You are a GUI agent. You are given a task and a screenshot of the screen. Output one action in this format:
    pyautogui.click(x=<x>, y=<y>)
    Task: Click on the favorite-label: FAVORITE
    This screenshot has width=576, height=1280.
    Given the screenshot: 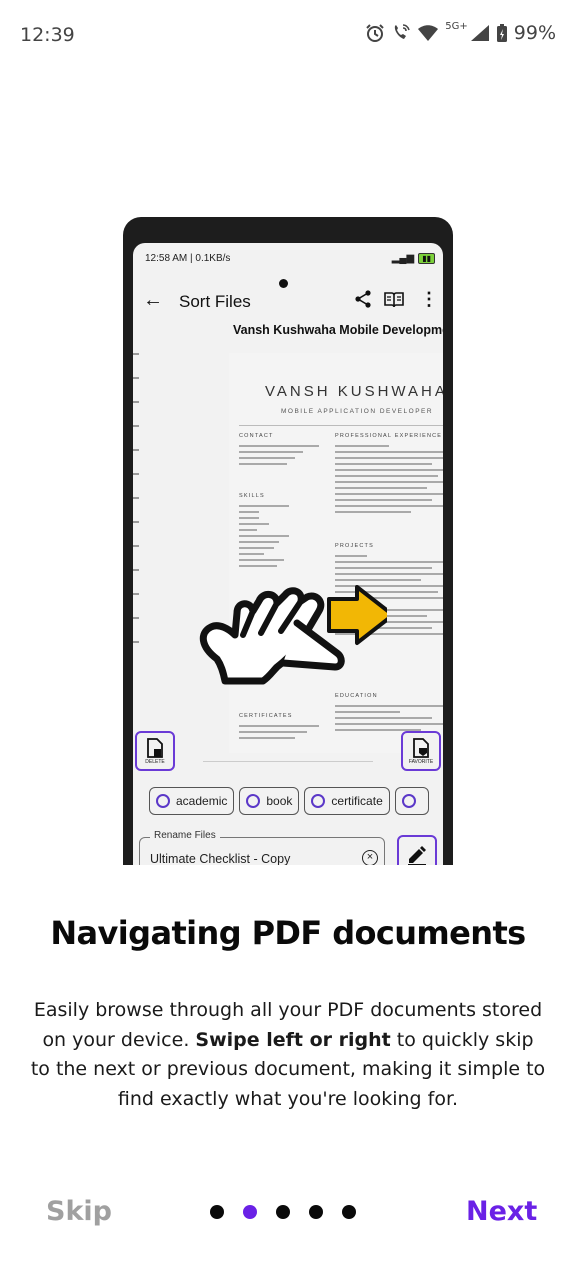 What is the action you would take?
    pyautogui.click(x=421, y=761)
    